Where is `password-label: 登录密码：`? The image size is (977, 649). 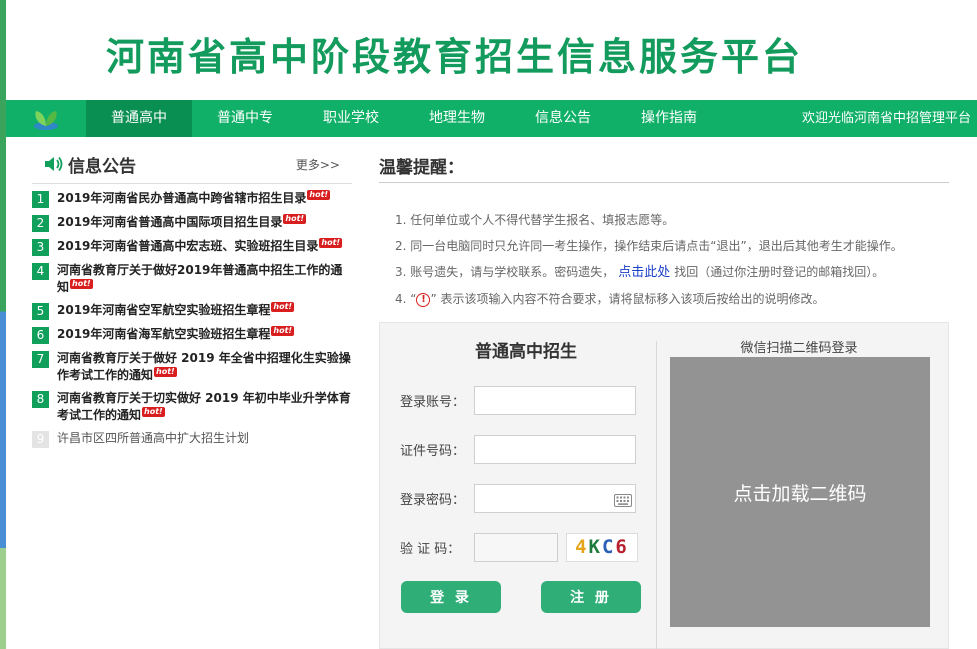 password-label: 登录密码： is located at coordinates (433, 500).